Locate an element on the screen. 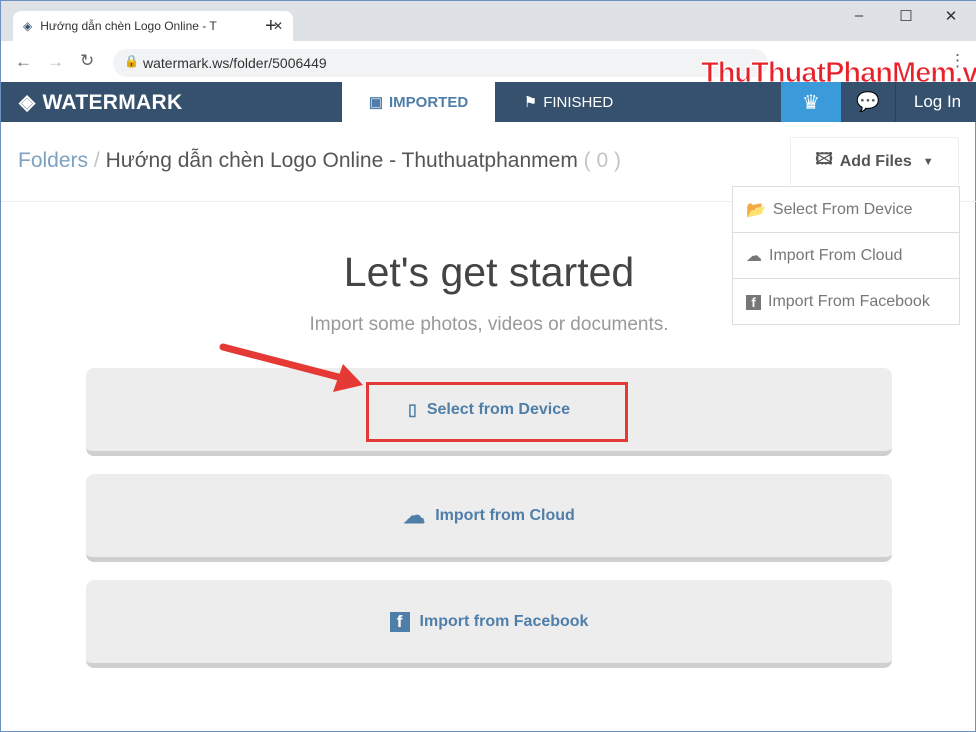 The height and width of the screenshot is (732, 976). checkered-flag-icon: ⚑ is located at coordinates (530, 102).